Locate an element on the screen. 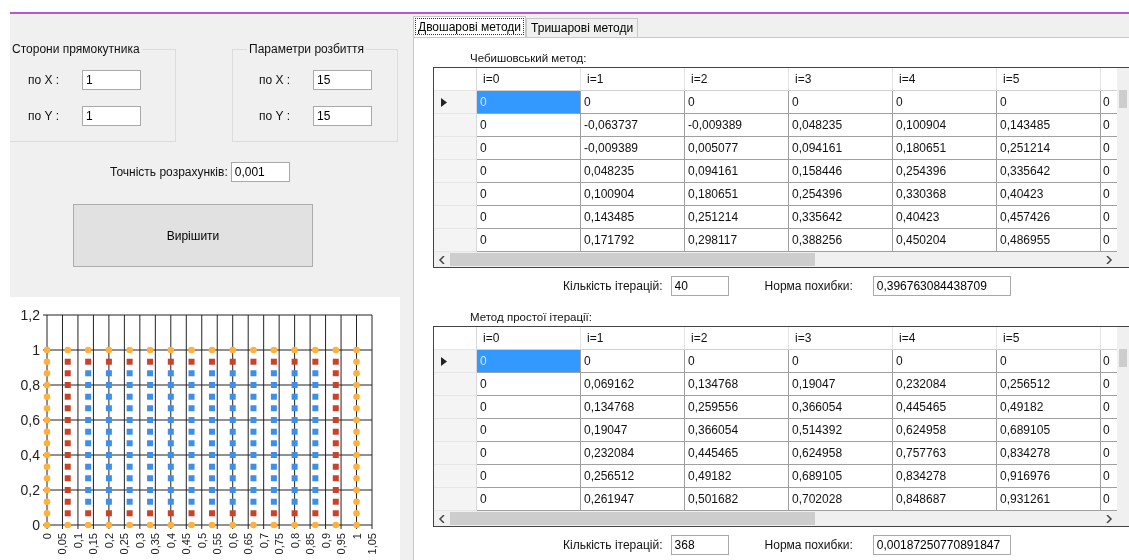 The height and width of the screenshot is (560, 1129). table-cell: 0,005077 is located at coordinates (737, 148).